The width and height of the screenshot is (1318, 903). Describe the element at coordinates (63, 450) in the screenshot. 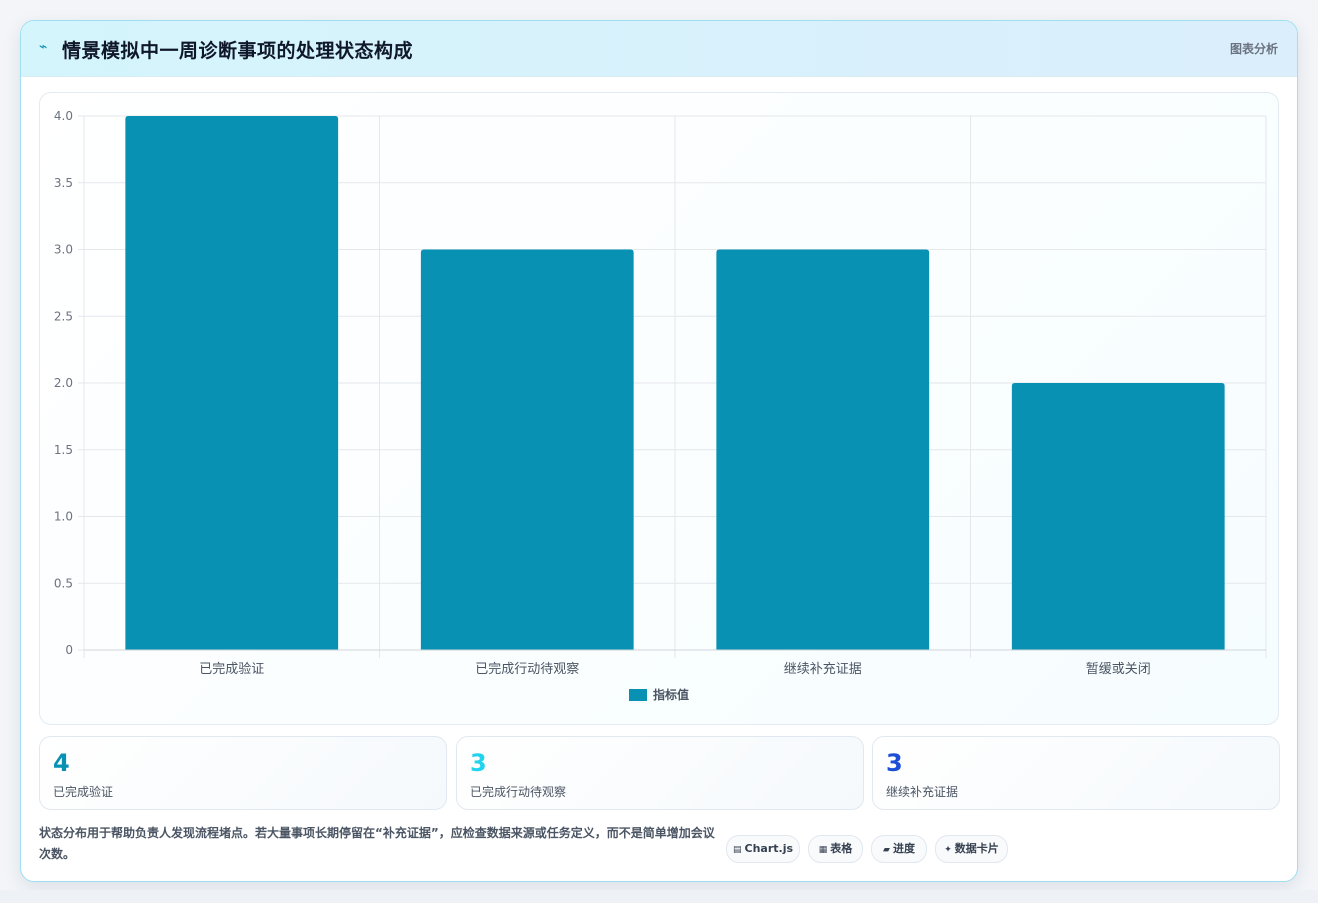

I see `y-tick-label: 1.5` at that location.